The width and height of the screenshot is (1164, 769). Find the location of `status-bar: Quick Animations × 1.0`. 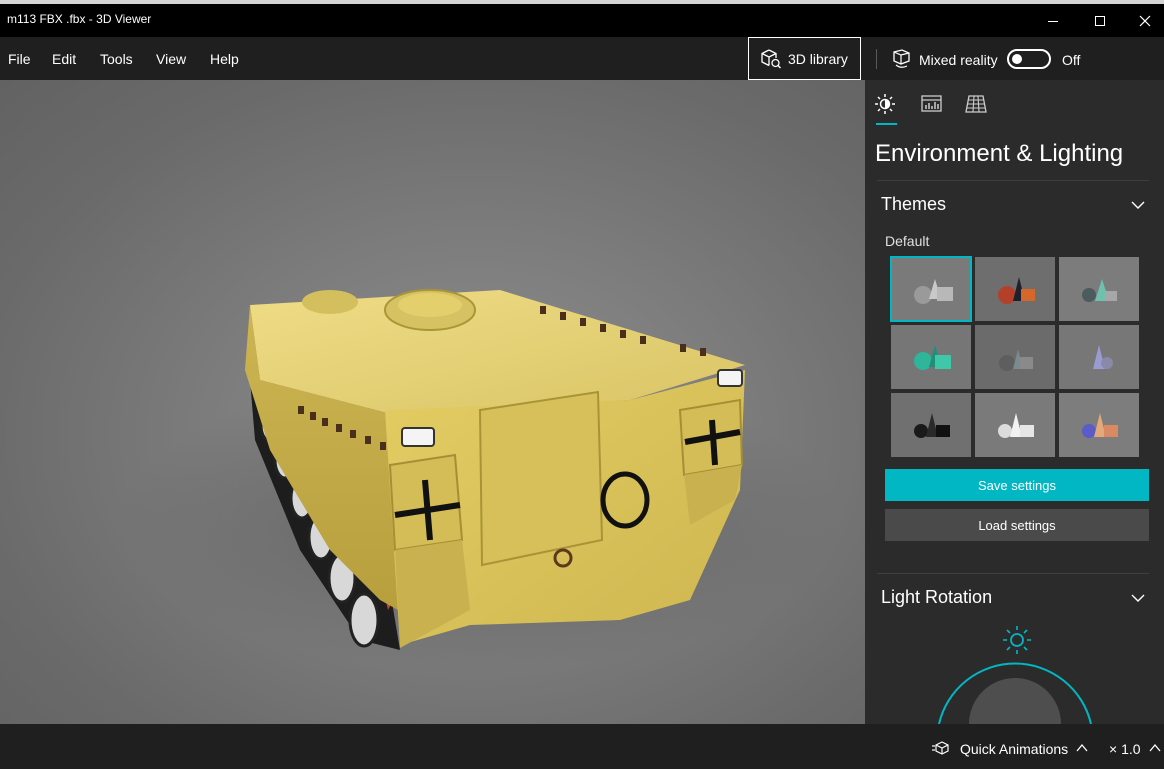

status-bar: Quick Animations × 1.0 is located at coordinates (582, 746).